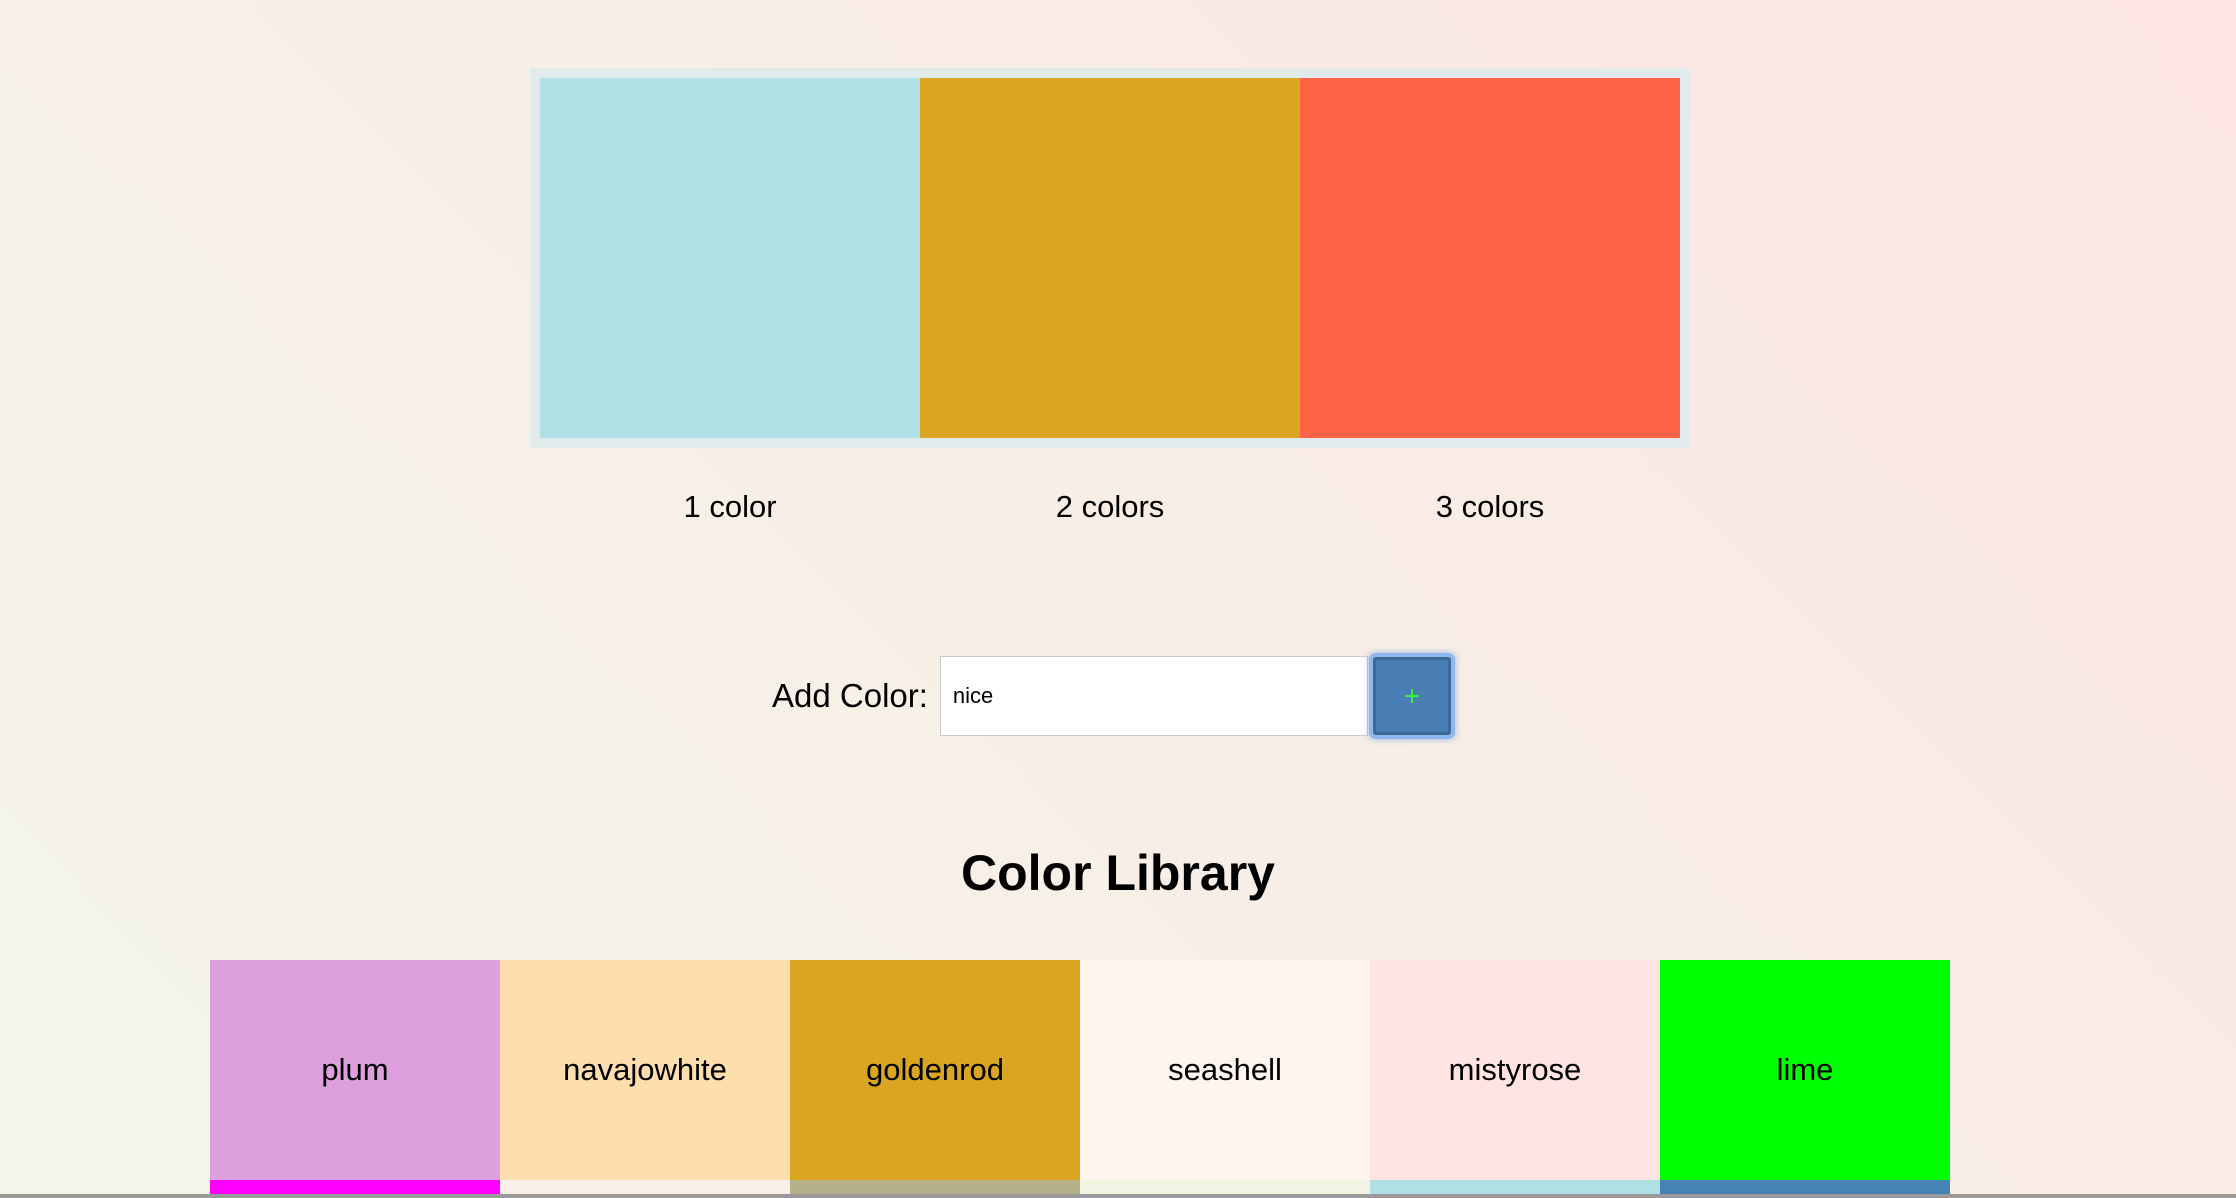 This screenshot has width=2236, height=1198. I want to click on library-tile-mistyrose: mistyrose, so click(1515, 1070).